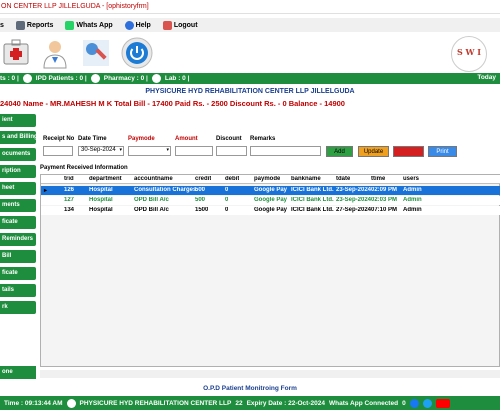  Describe the element at coordinates (69, 179) in the screenshot. I see `col-trid: trid` at that location.